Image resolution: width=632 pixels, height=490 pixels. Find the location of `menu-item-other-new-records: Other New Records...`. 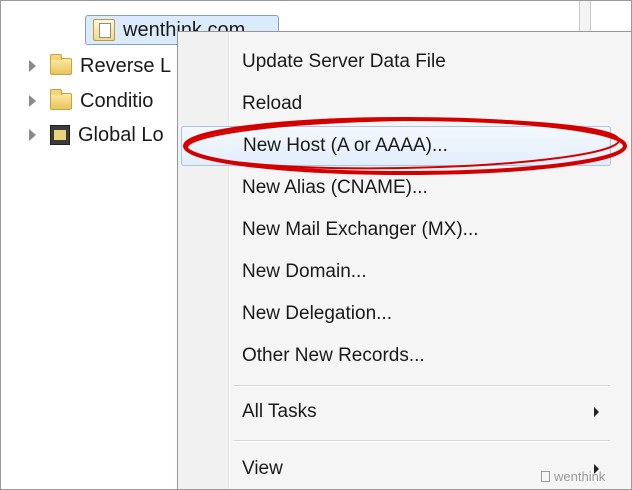

menu-item-other-new-records: Other New Records... is located at coordinates (396, 356).